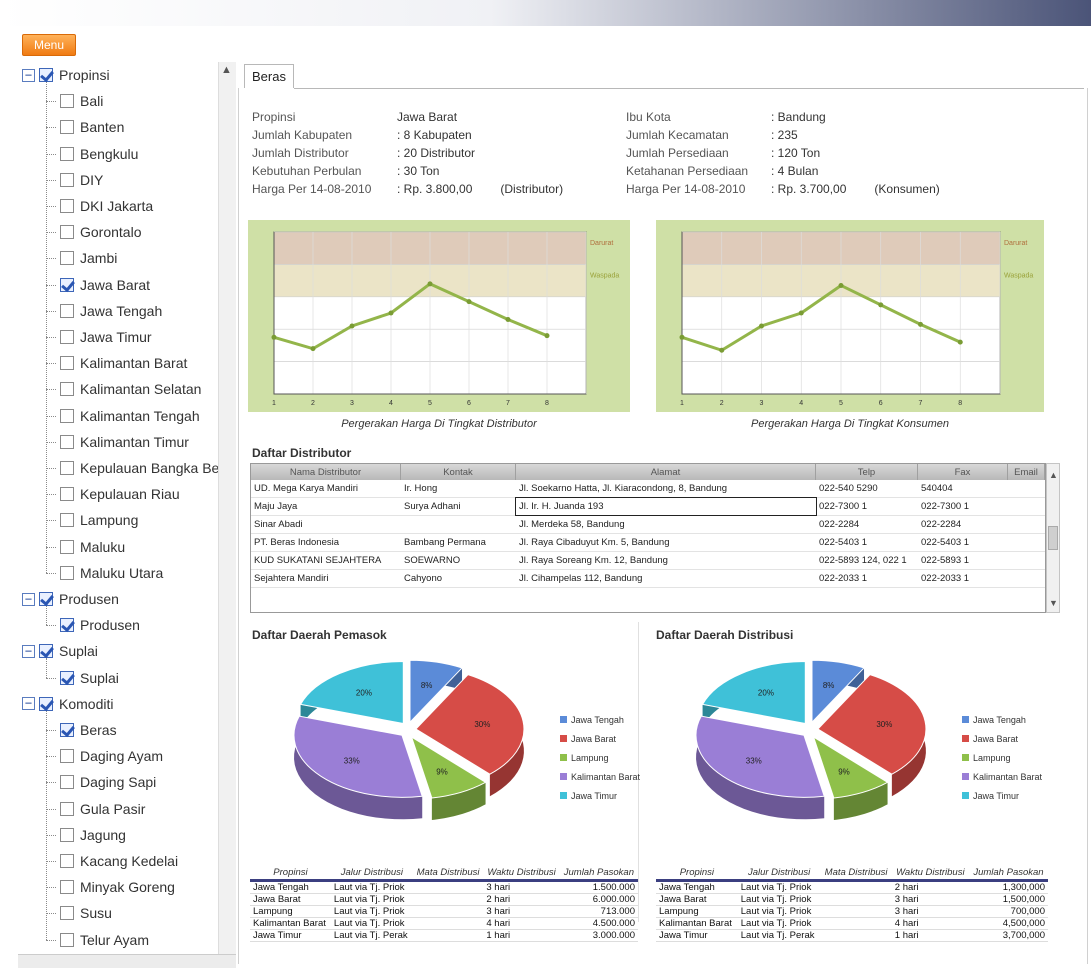 The image size is (1091, 968). Describe the element at coordinates (867, 542) in the screenshot. I see `table-cell: 022-5403 1` at that location.